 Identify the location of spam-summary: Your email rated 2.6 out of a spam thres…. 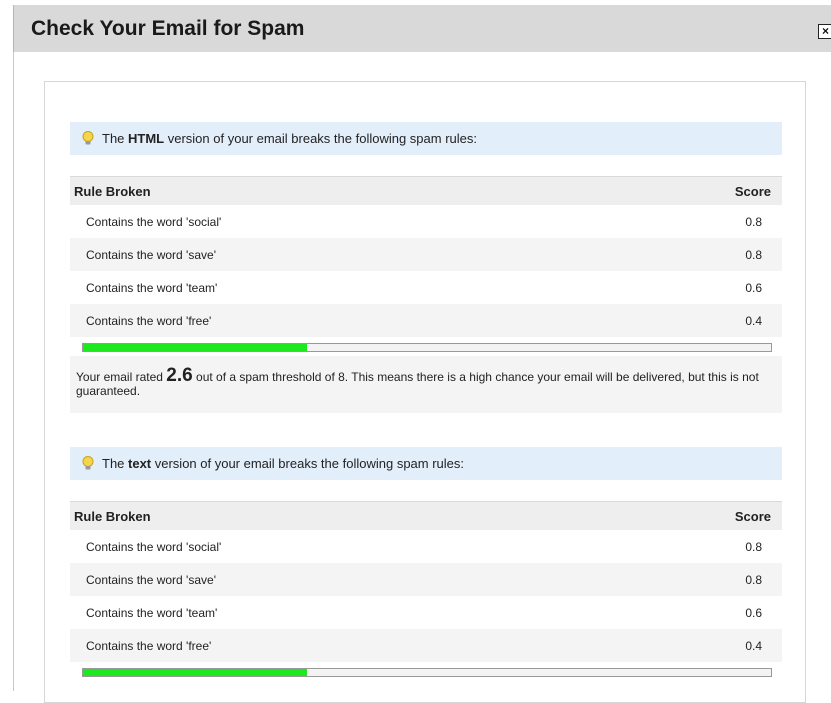
(426, 384).